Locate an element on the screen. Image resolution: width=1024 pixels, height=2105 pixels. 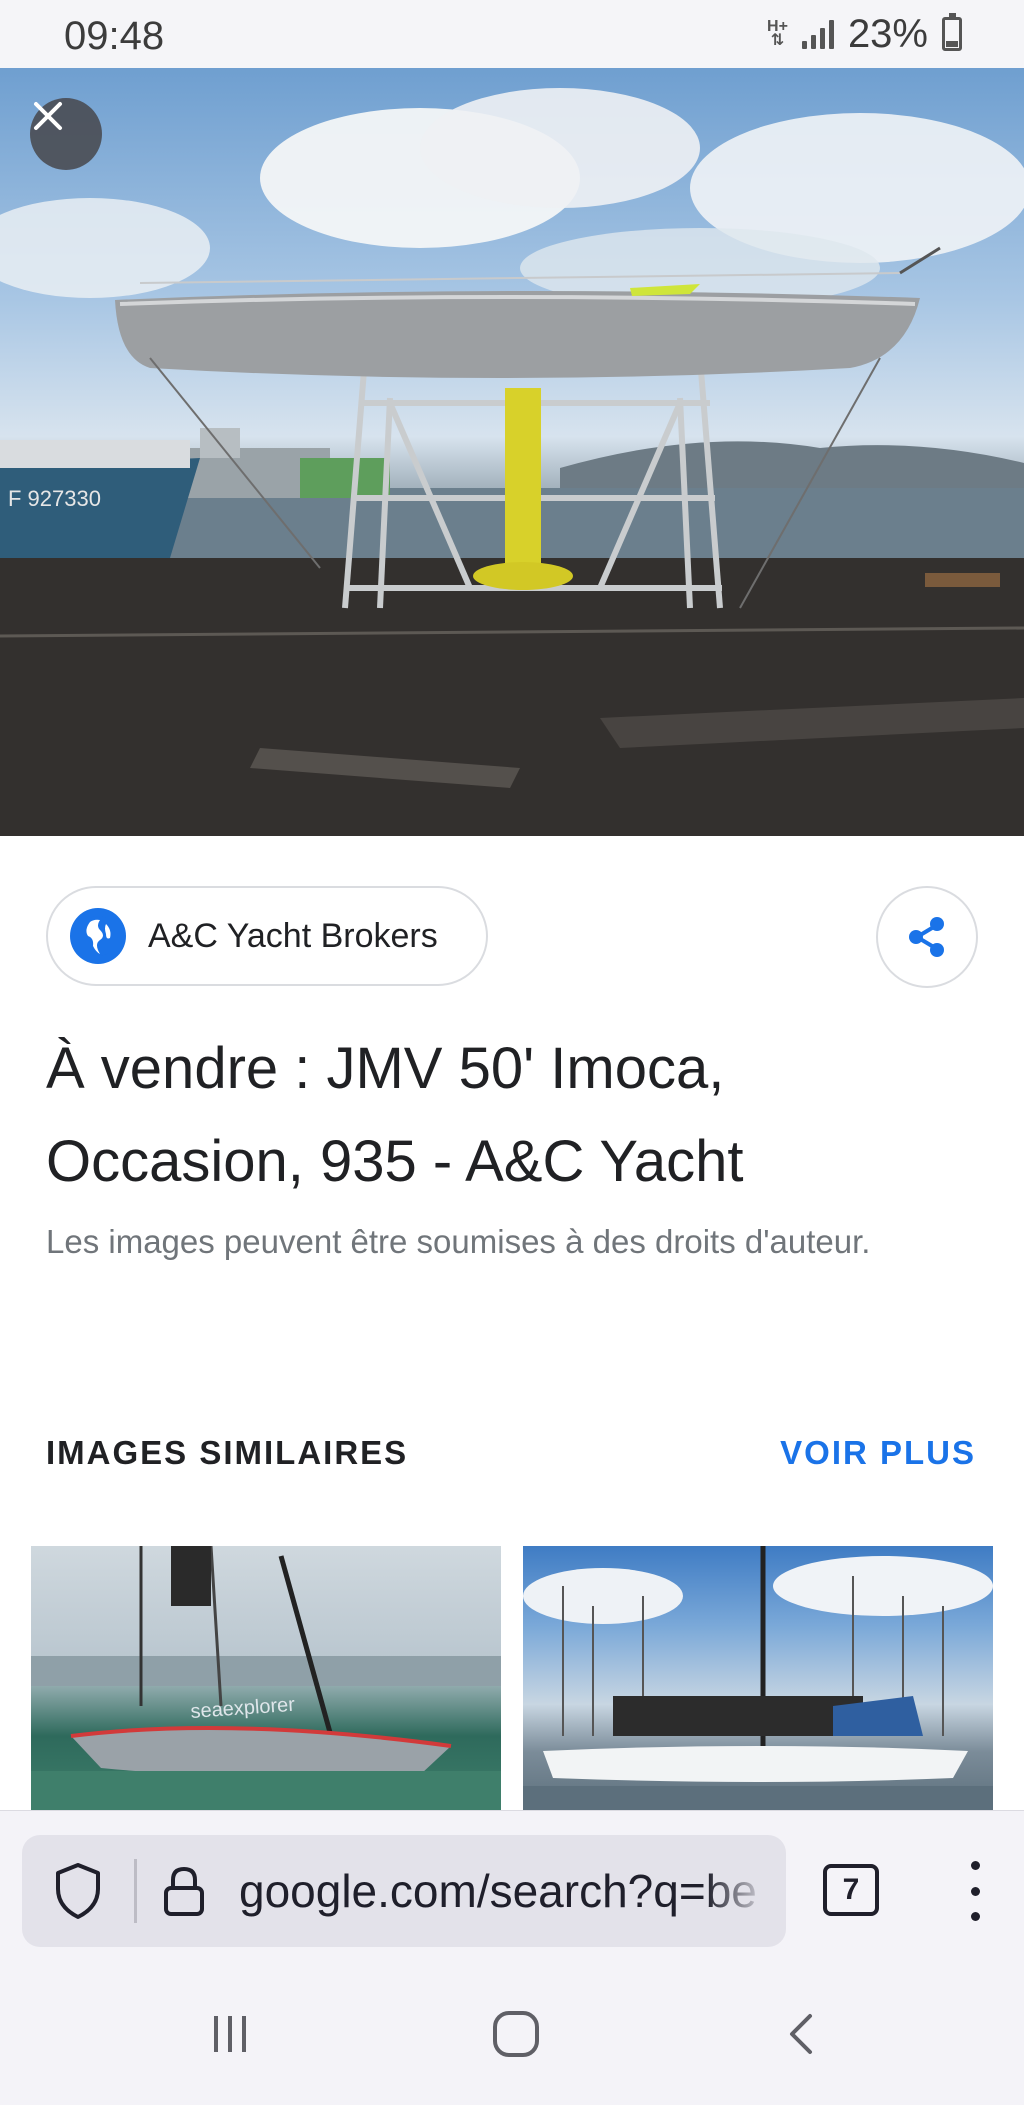
recents-icon is located at coordinates (230, 2034).